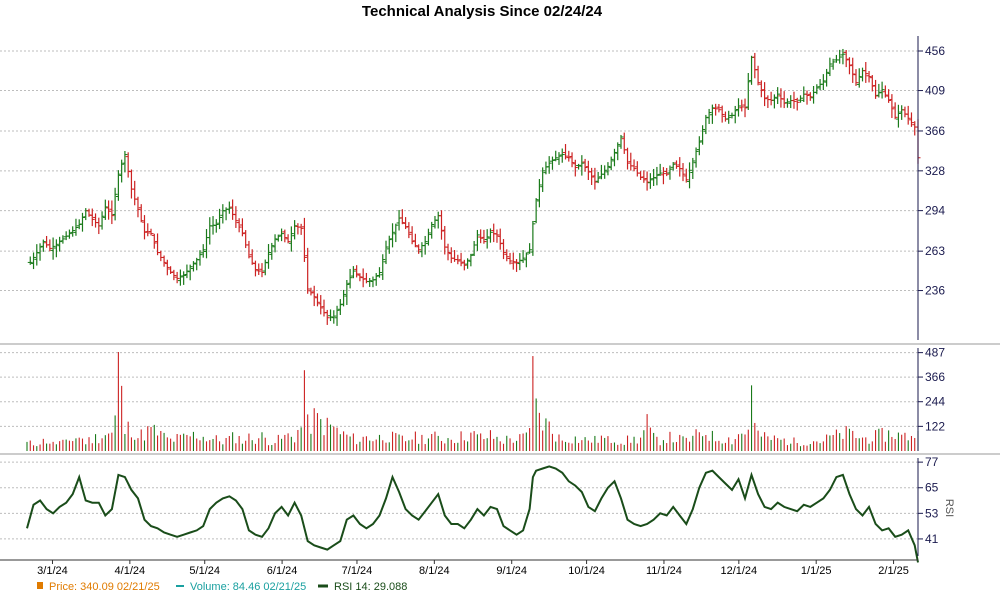  Describe the element at coordinates (935, 426) in the screenshot. I see `volume-tick-label: 122` at that location.